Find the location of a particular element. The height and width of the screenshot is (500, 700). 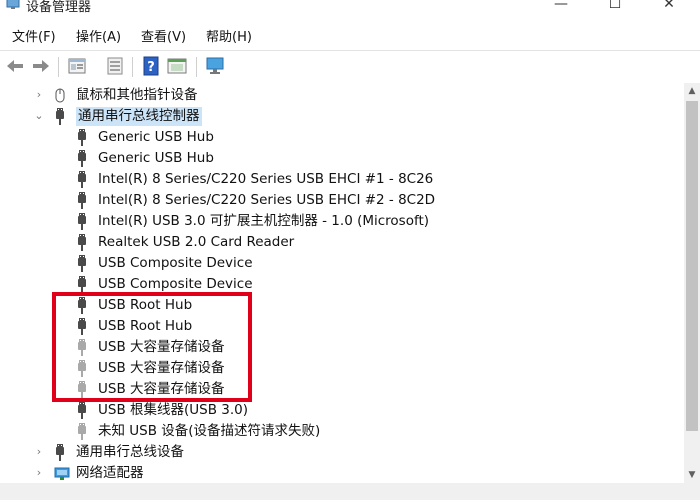

title-bar: 设备管理器 — ☐ ✕ is located at coordinates (350, 8).